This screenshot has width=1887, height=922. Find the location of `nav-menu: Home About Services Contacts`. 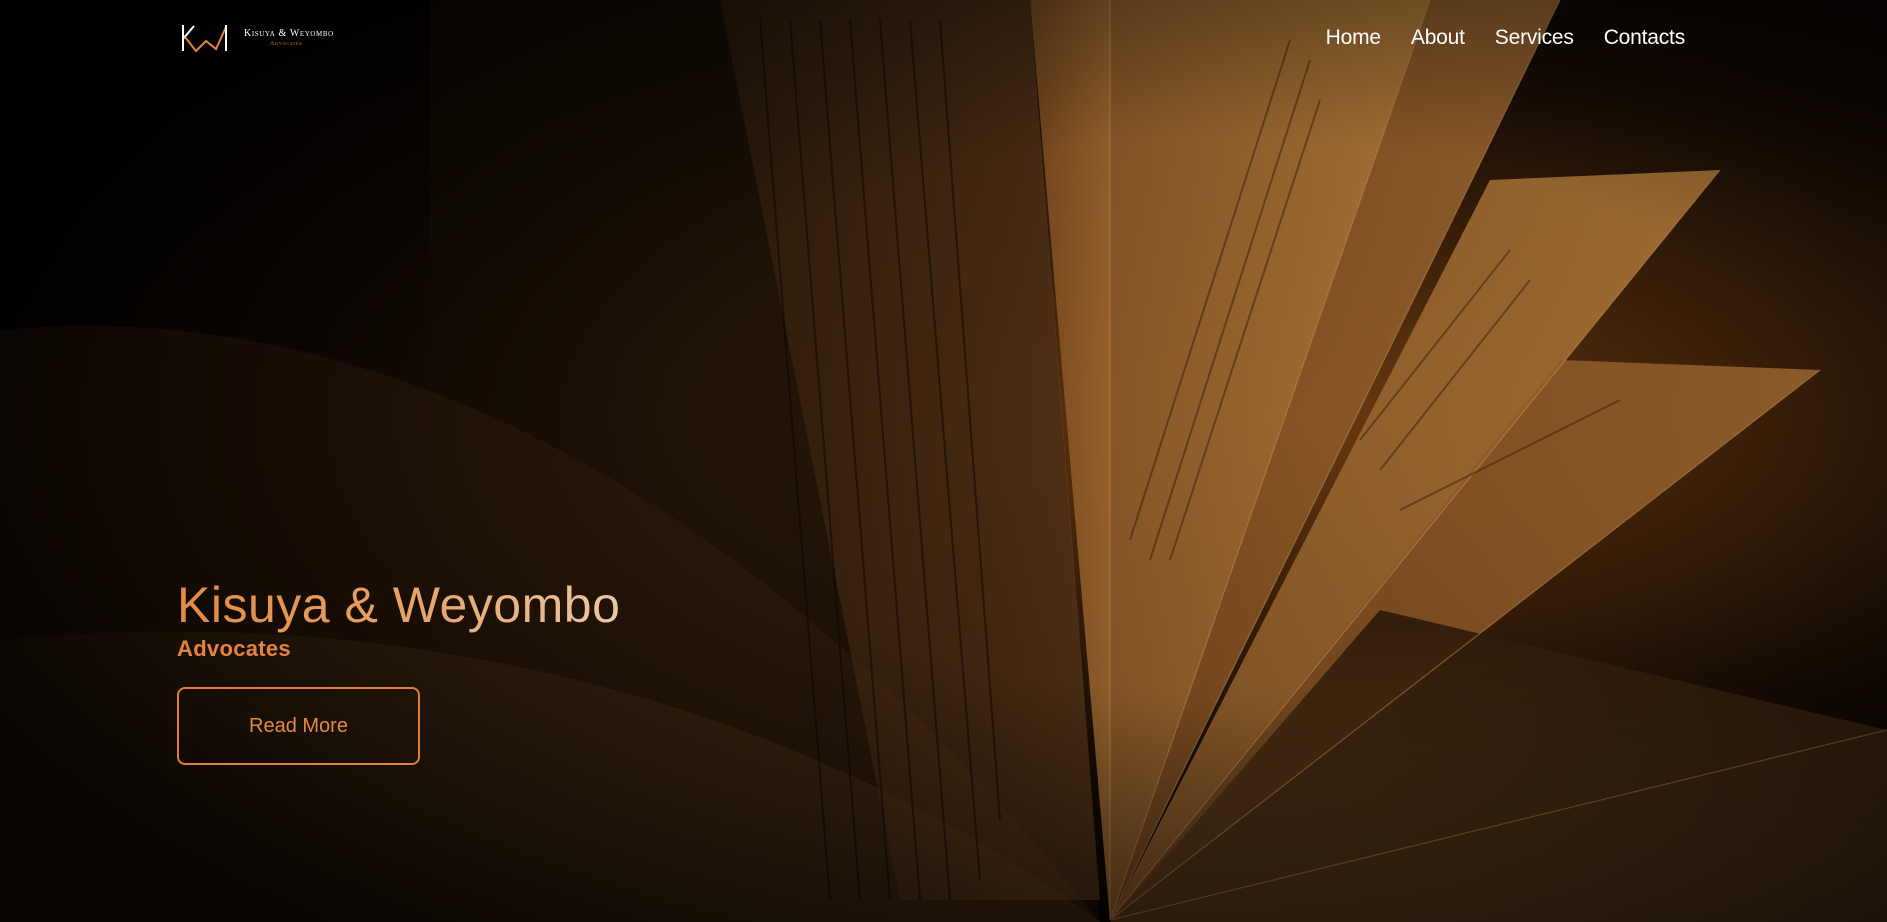

nav-menu: Home About Services Contacts is located at coordinates (1506, 38).